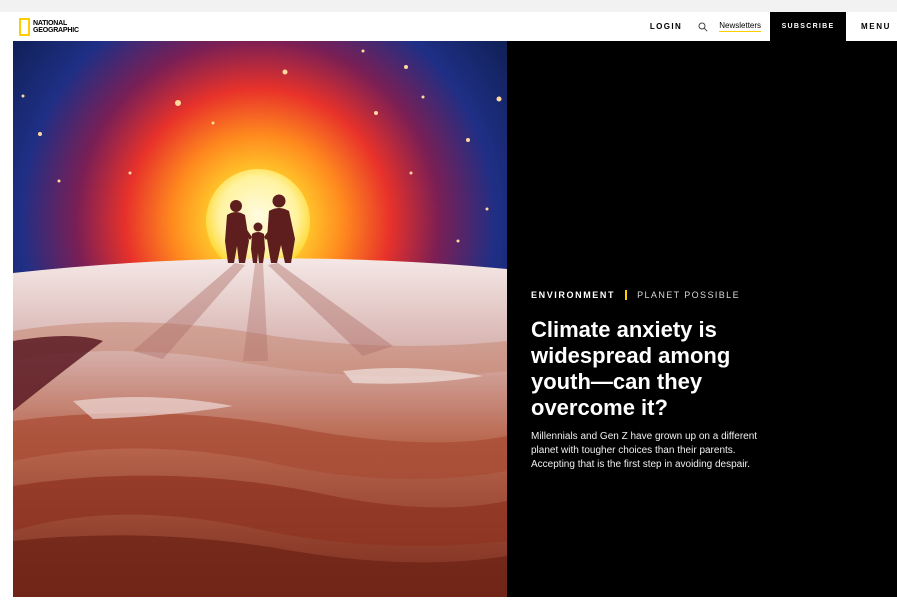 The height and width of the screenshot is (600, 897). Describe the element at coordinates (448, 6) in the screenshot. I see `browser-top-strip` at that location.